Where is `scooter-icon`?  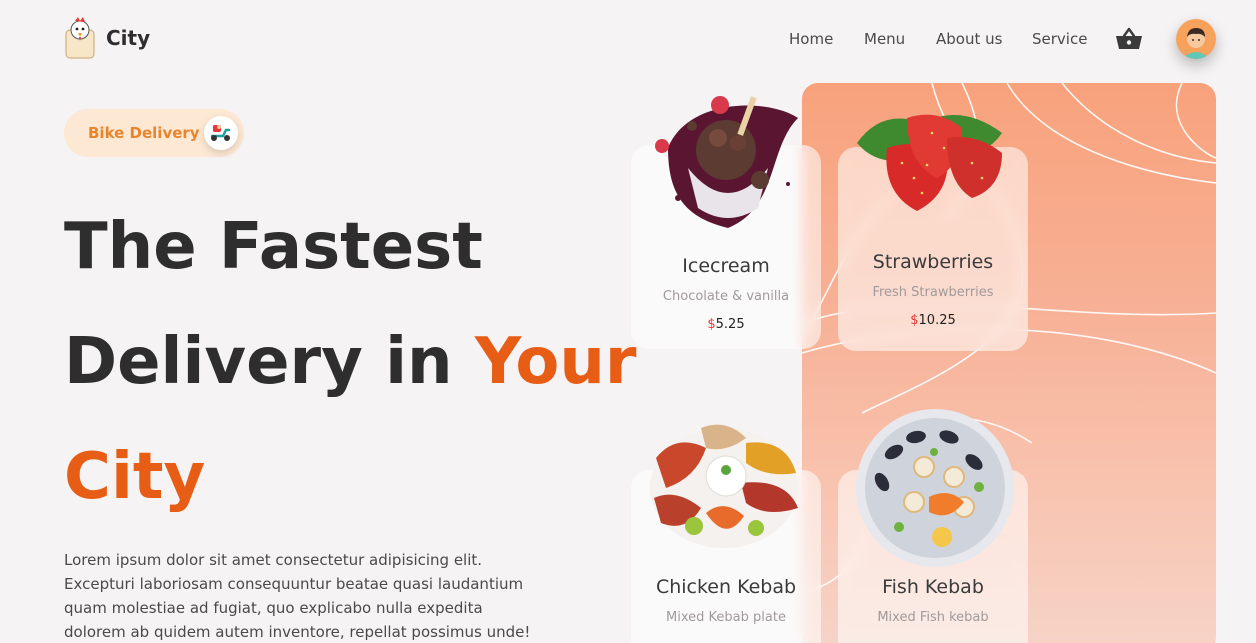 scooter-icon is located at coordinates (221, 133).